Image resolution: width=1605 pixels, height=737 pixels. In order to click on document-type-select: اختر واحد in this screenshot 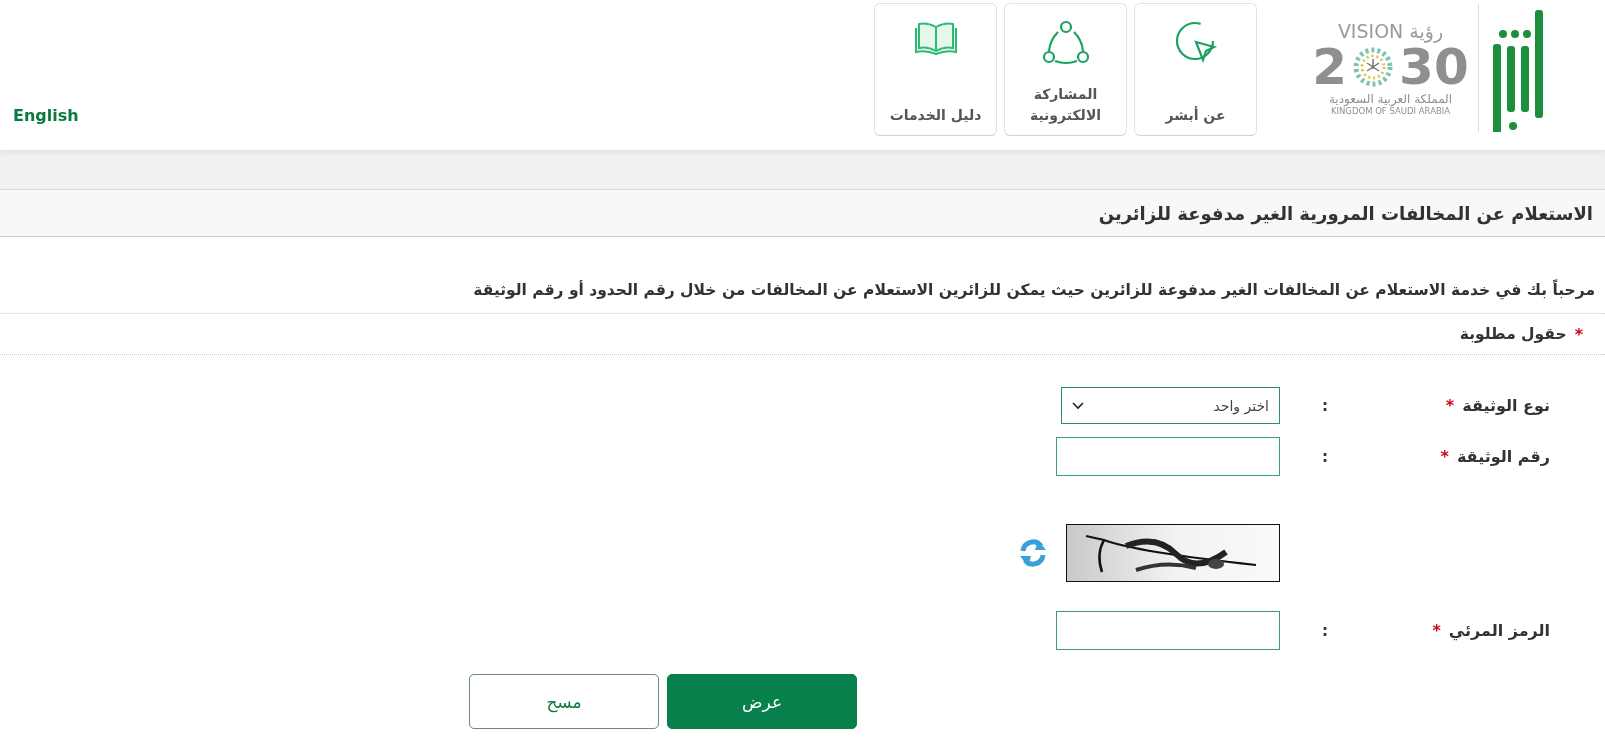, I will do `click(1170, 405)`.